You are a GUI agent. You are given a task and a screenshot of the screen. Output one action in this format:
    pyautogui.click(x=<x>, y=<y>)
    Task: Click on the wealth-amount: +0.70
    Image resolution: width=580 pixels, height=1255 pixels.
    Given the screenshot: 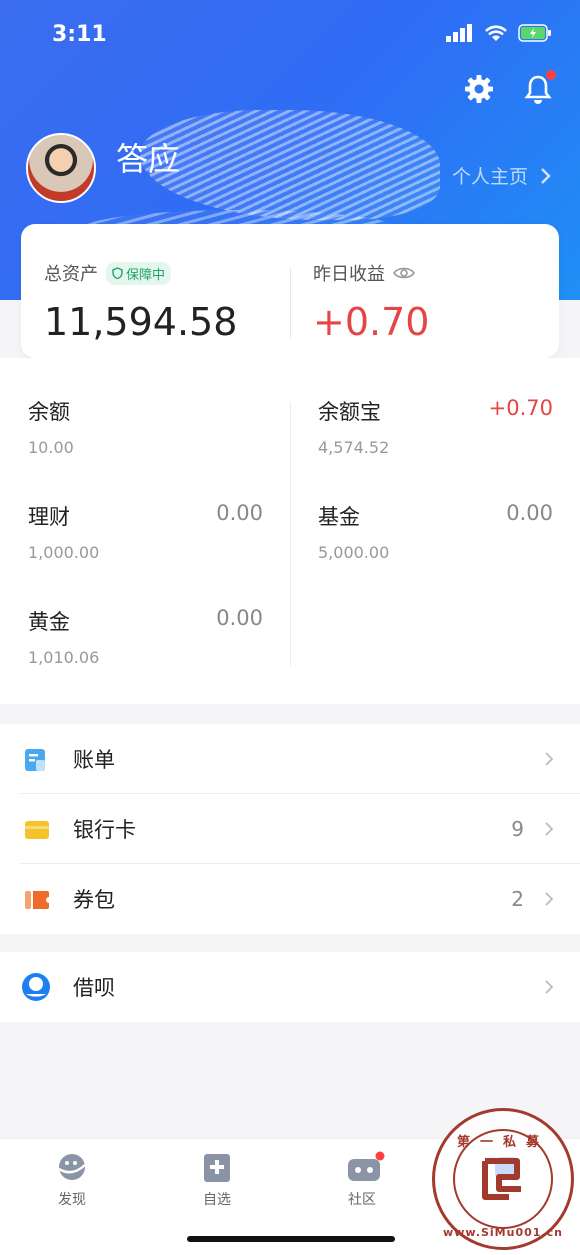 What is the action you would take?
    pyautogui.click(x=520, y=408)
    